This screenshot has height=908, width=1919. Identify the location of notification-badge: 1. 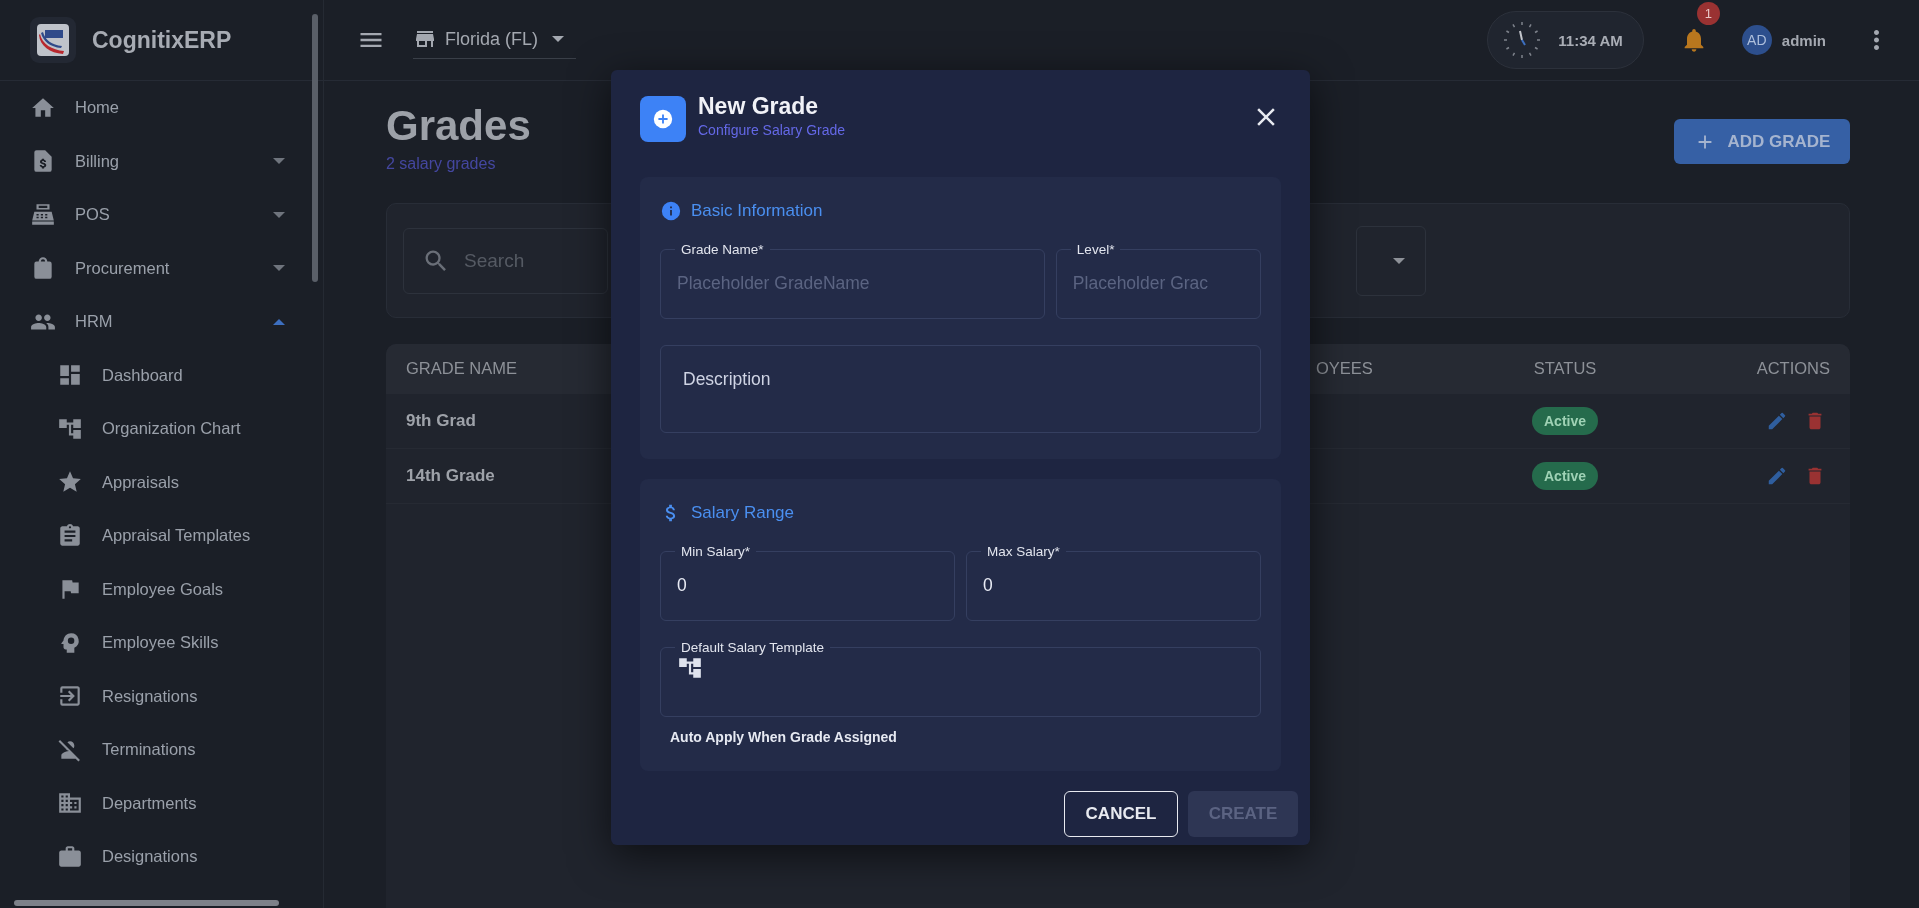
(1708, 13).